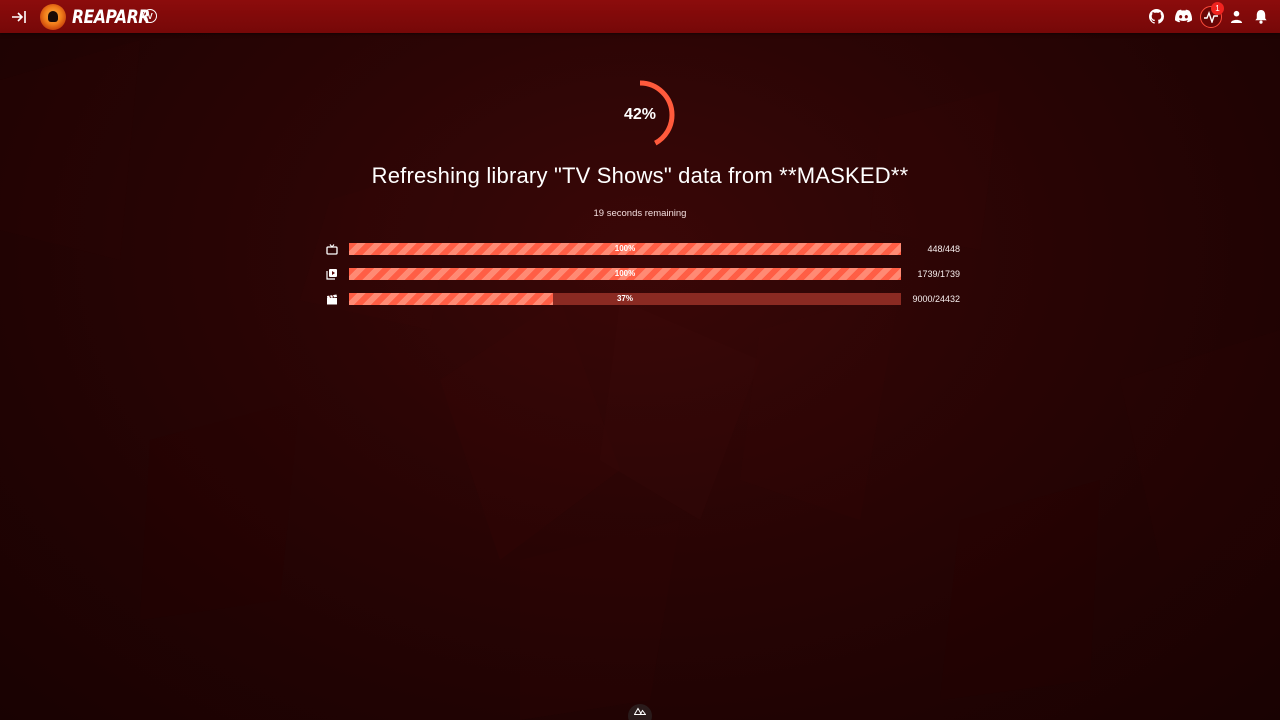 The height and width of the screenshot is (720, 1280). Describe the element at coordinates (1217, 8) in the screenshot. I see `notification-count-badge: 1` at that location.